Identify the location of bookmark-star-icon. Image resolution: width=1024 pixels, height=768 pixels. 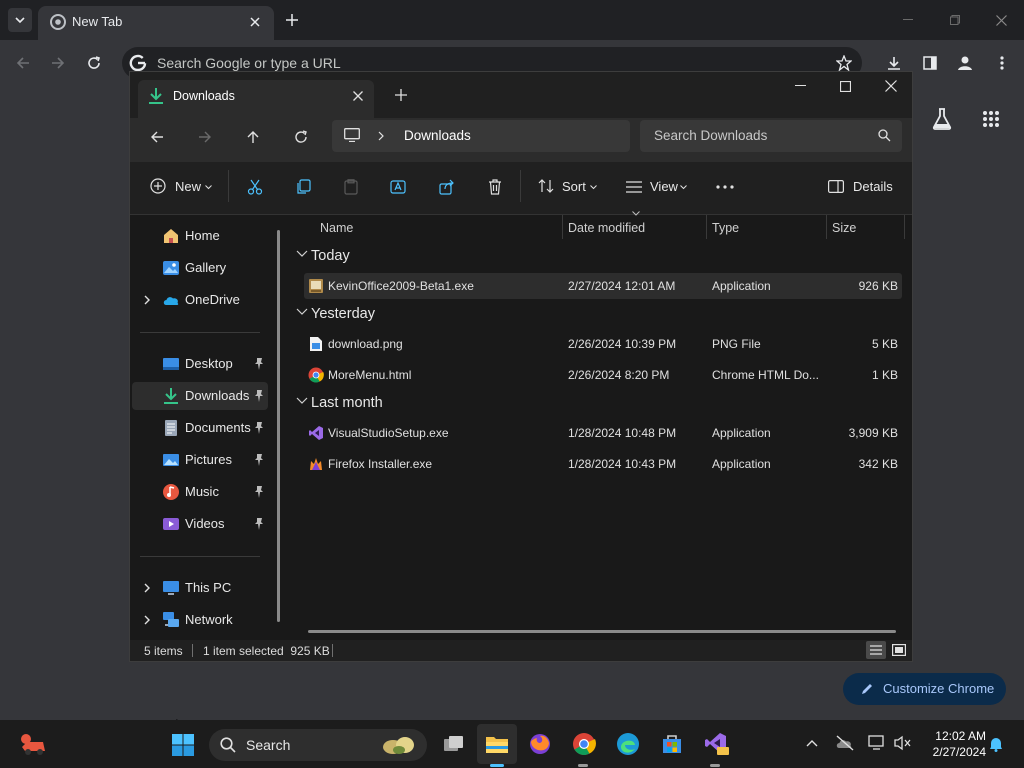
(844, 63).